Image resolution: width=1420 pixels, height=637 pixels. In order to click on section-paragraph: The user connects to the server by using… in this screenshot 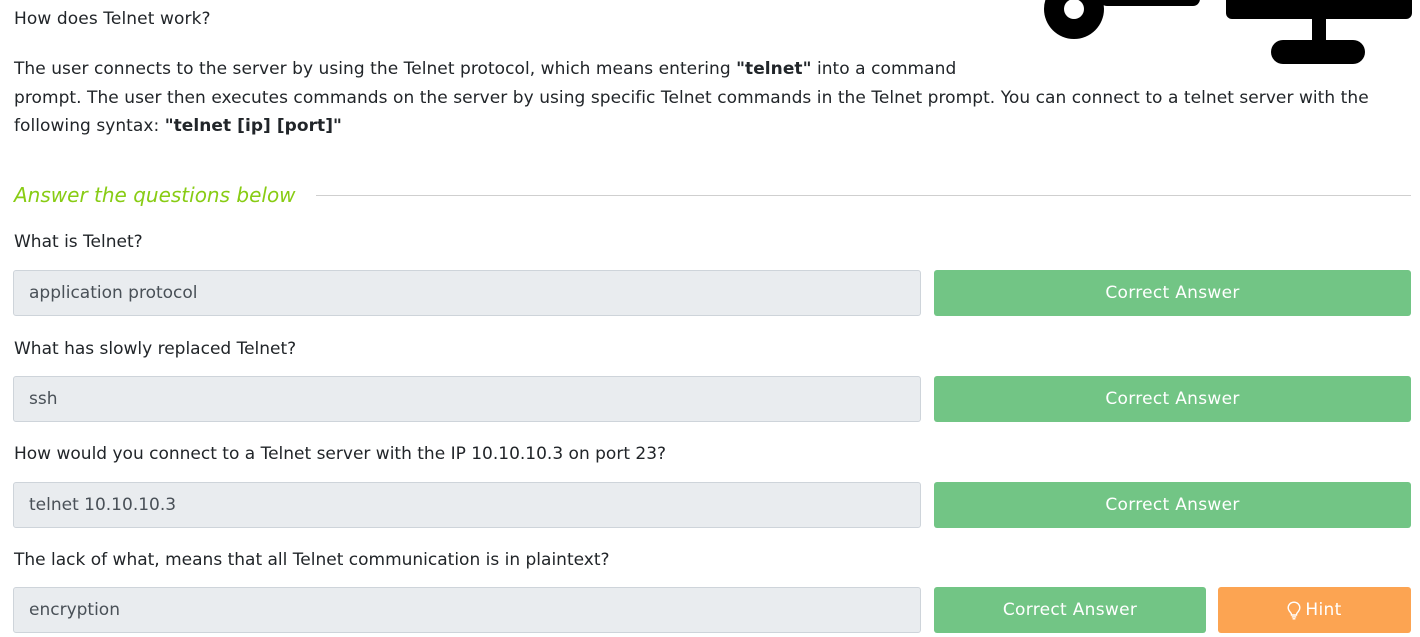, I will do `click(714, 98)`.